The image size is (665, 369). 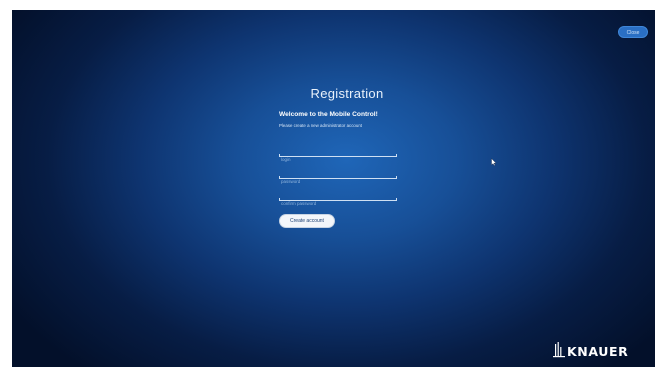 I want to click on knauer-logo: KNAUER, so click(x=590, y=350).